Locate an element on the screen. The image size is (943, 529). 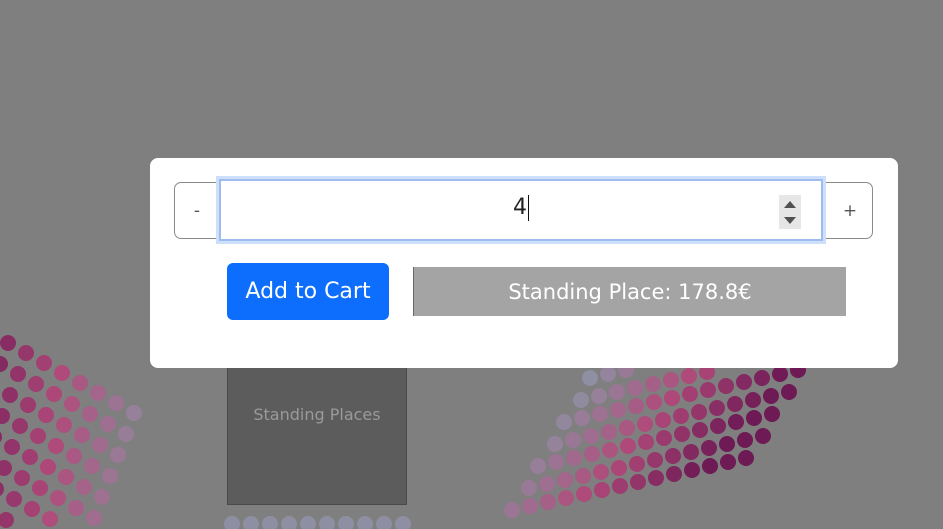
increment-button: + is located at coordinates (850, 210).